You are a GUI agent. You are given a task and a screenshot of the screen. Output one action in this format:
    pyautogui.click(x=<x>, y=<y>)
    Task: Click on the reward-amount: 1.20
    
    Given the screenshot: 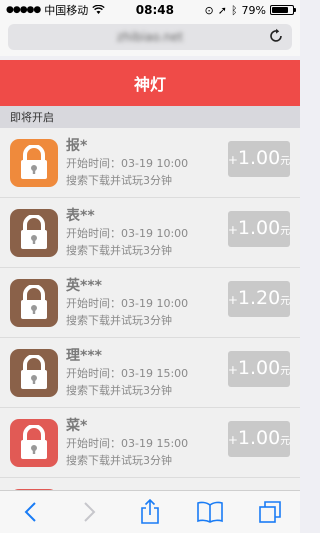 What is the action you would take?
    pyautogui.click(x=259, y=298)
    